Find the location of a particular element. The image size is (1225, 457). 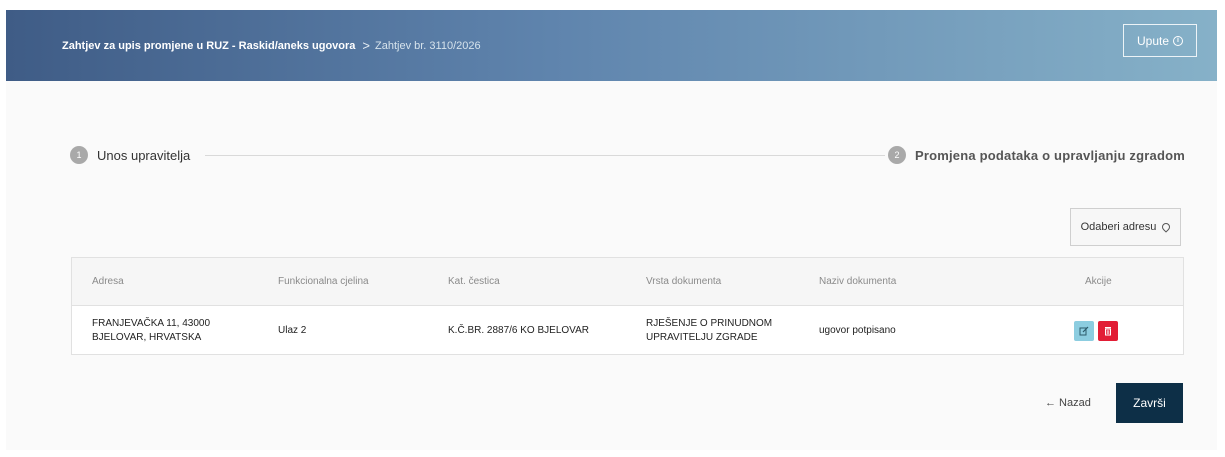

edit-icon is located at coordinates (1084, 331).